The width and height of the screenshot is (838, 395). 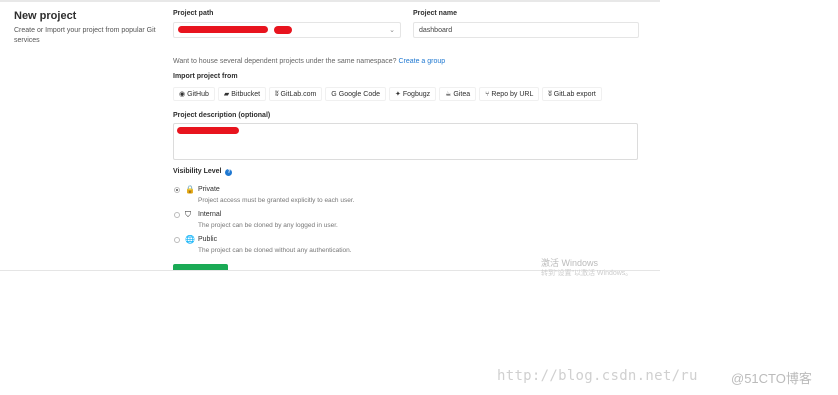 What do you see at coordinates (448, 94) in the screenshot?
I see `gitea-icon: ☕` at bounding box center [448, 94].